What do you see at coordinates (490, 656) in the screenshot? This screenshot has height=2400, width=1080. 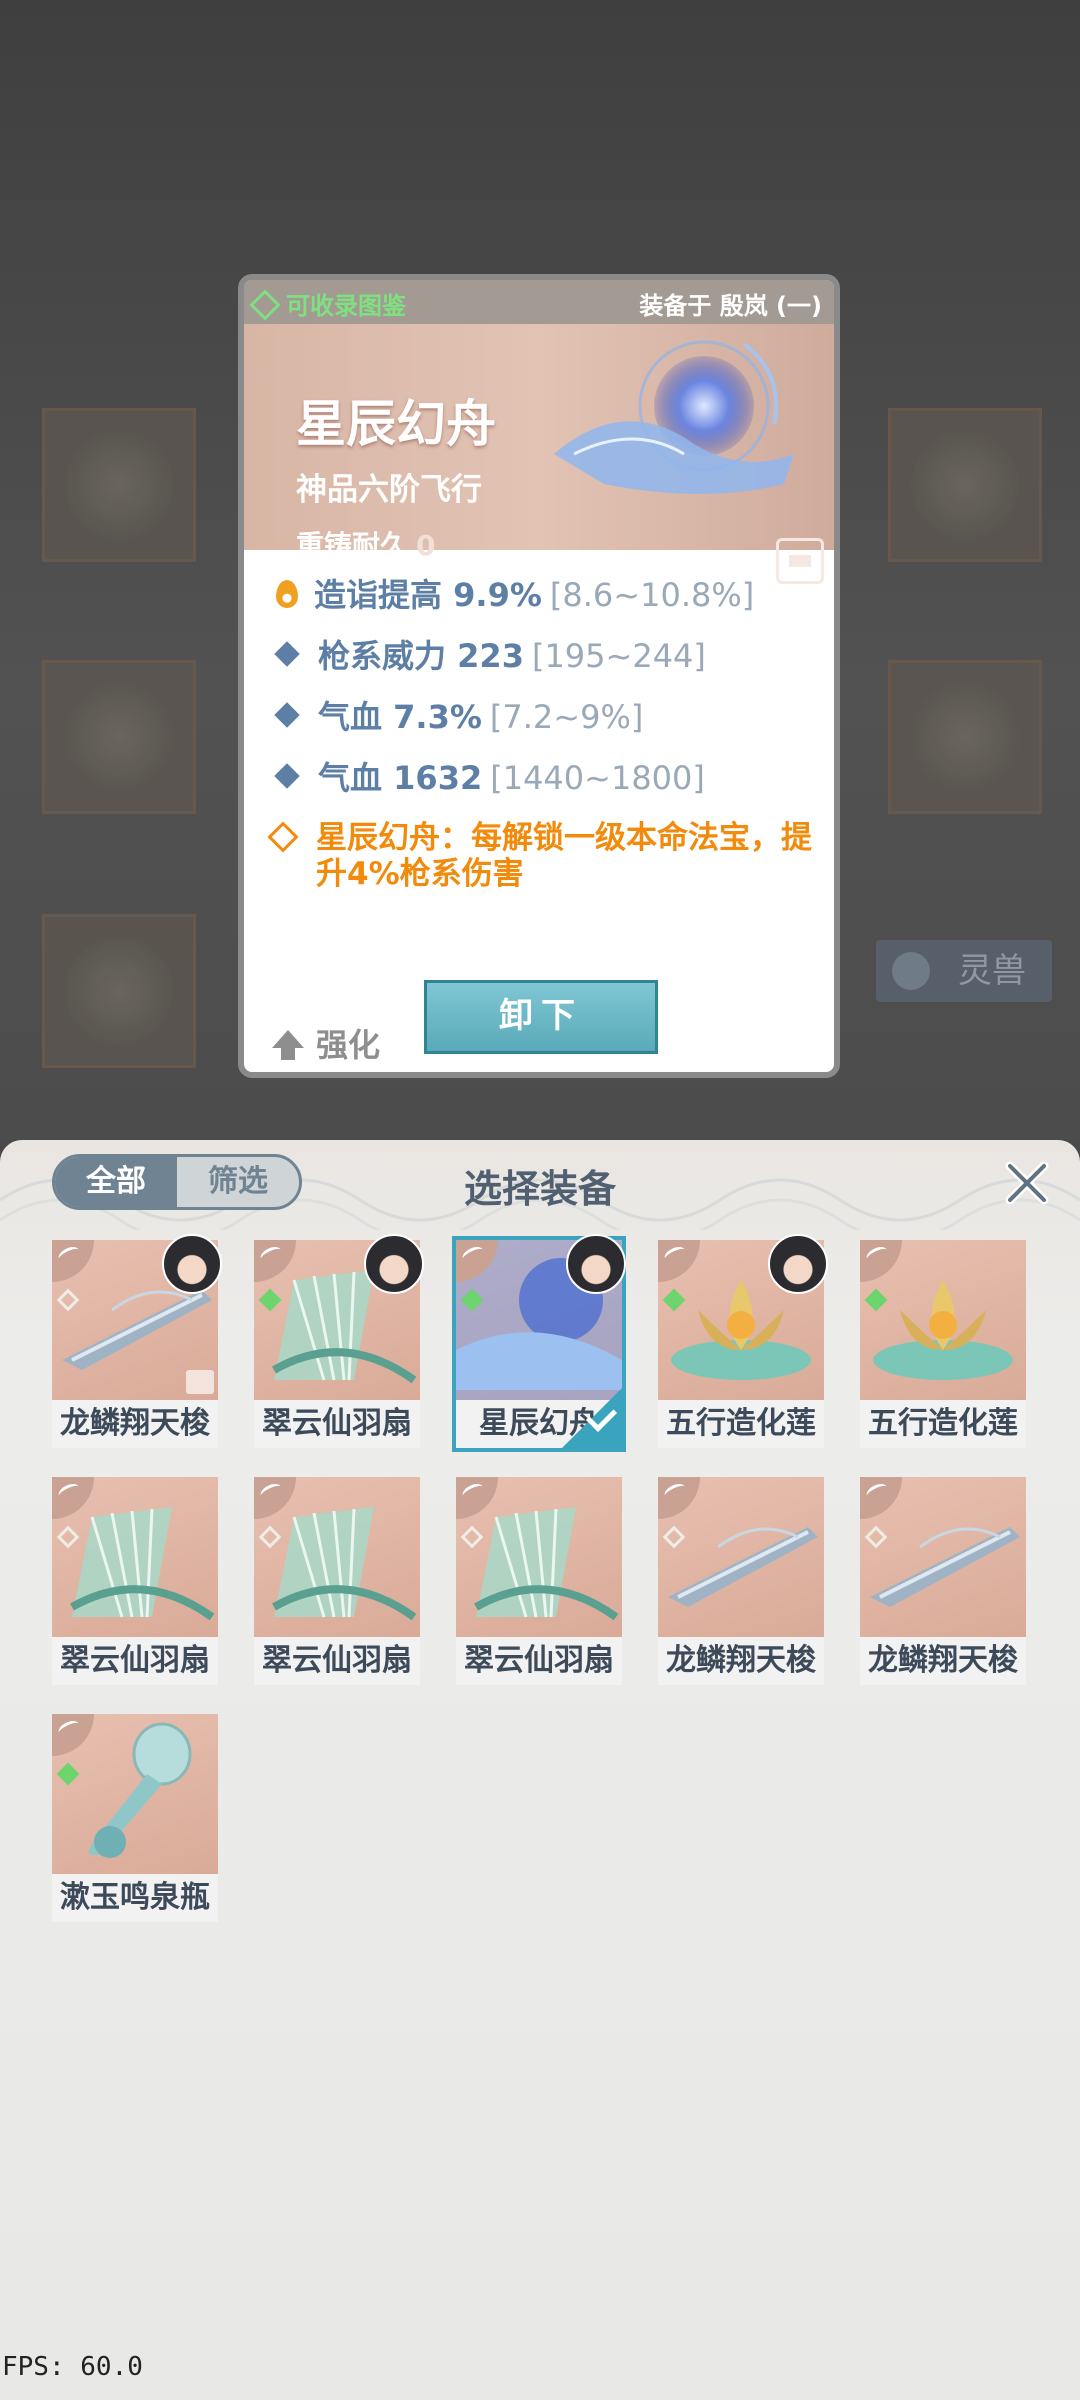 I see `attribute-value: 223` at bounding box center [490, 656].